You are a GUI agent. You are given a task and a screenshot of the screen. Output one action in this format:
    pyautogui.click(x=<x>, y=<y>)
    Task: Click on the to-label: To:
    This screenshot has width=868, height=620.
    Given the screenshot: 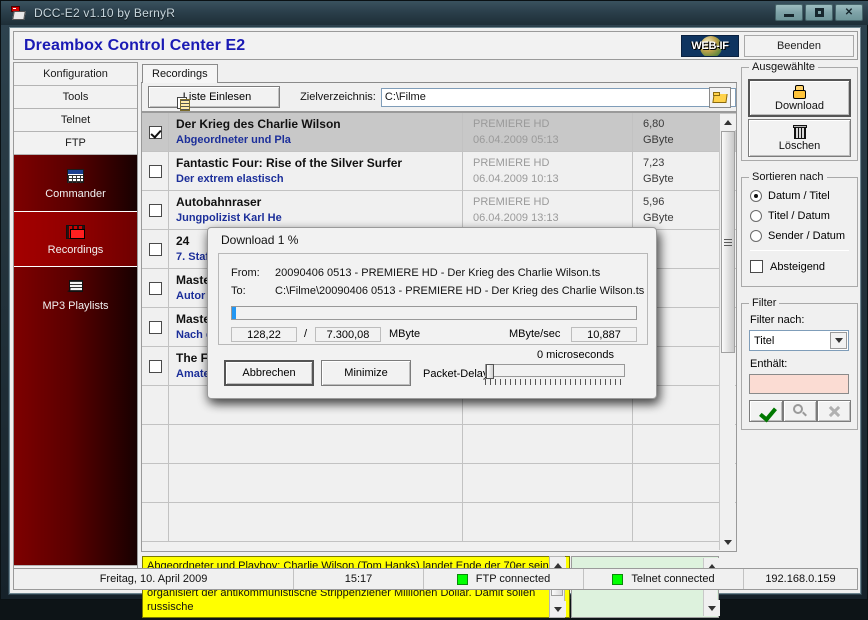 What is the action you would take?
    pyautogui.click(x=238, y=291)
    